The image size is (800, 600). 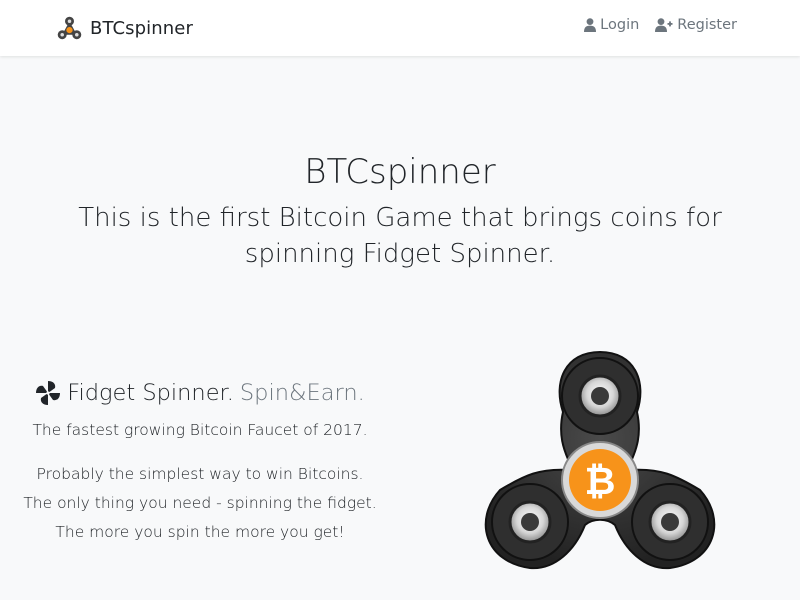 What do you see at coordinates (664, 25) in the screenshot?
I see `user-plus-icon` at bounding box center [664, 25].